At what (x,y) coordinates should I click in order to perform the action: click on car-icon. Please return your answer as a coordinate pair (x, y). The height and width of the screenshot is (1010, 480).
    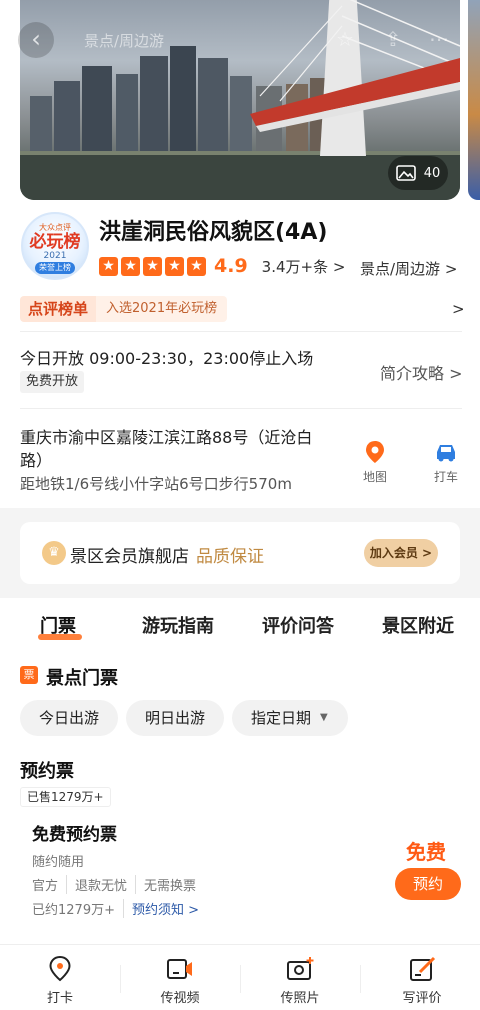
    Looking at the image, I should click on (446, 453).